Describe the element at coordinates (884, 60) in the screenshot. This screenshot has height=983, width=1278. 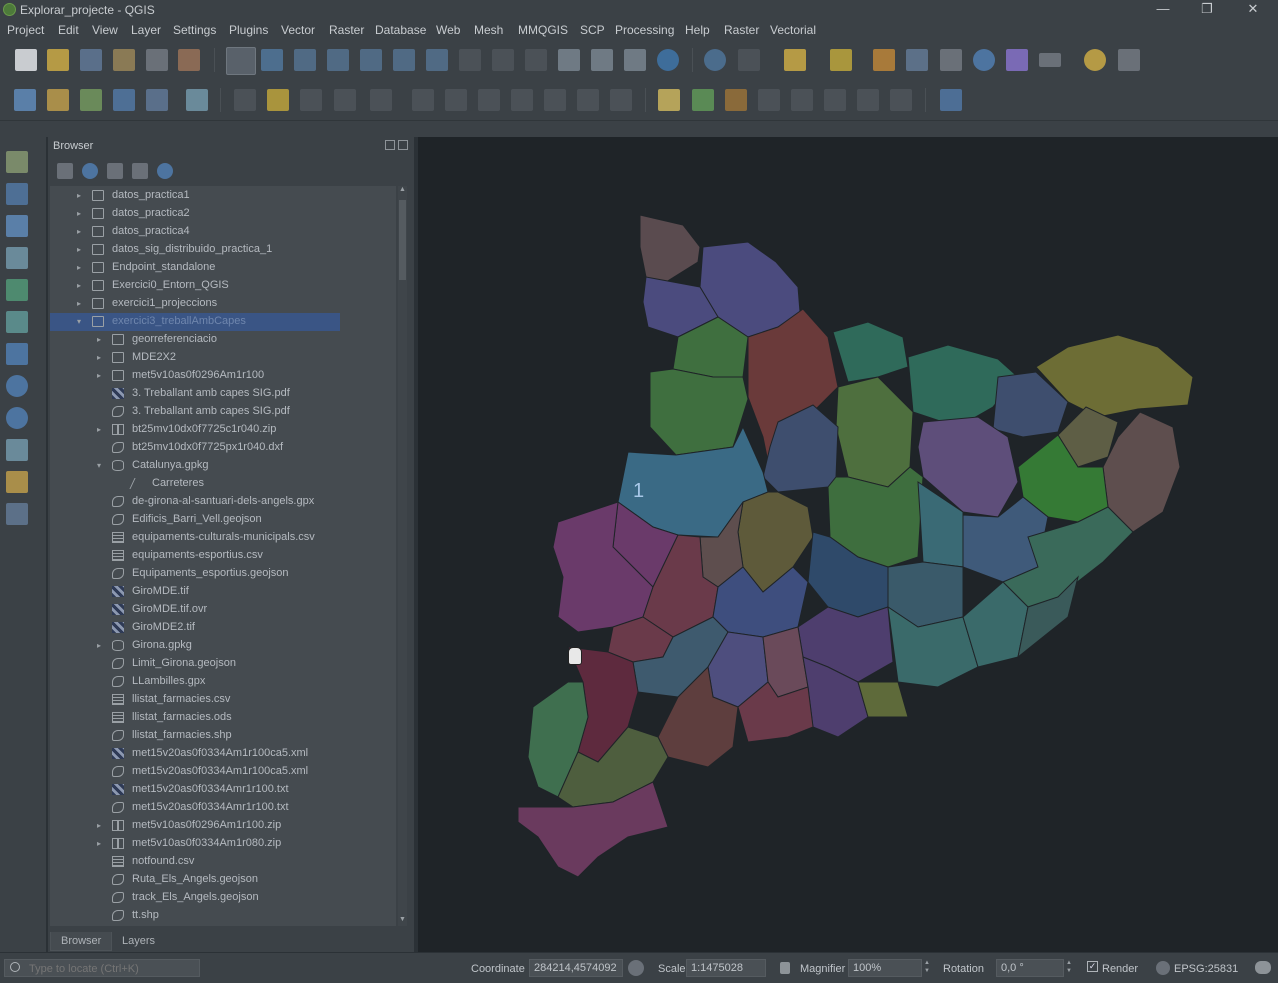
I see `deselect-all-icon` at that location.